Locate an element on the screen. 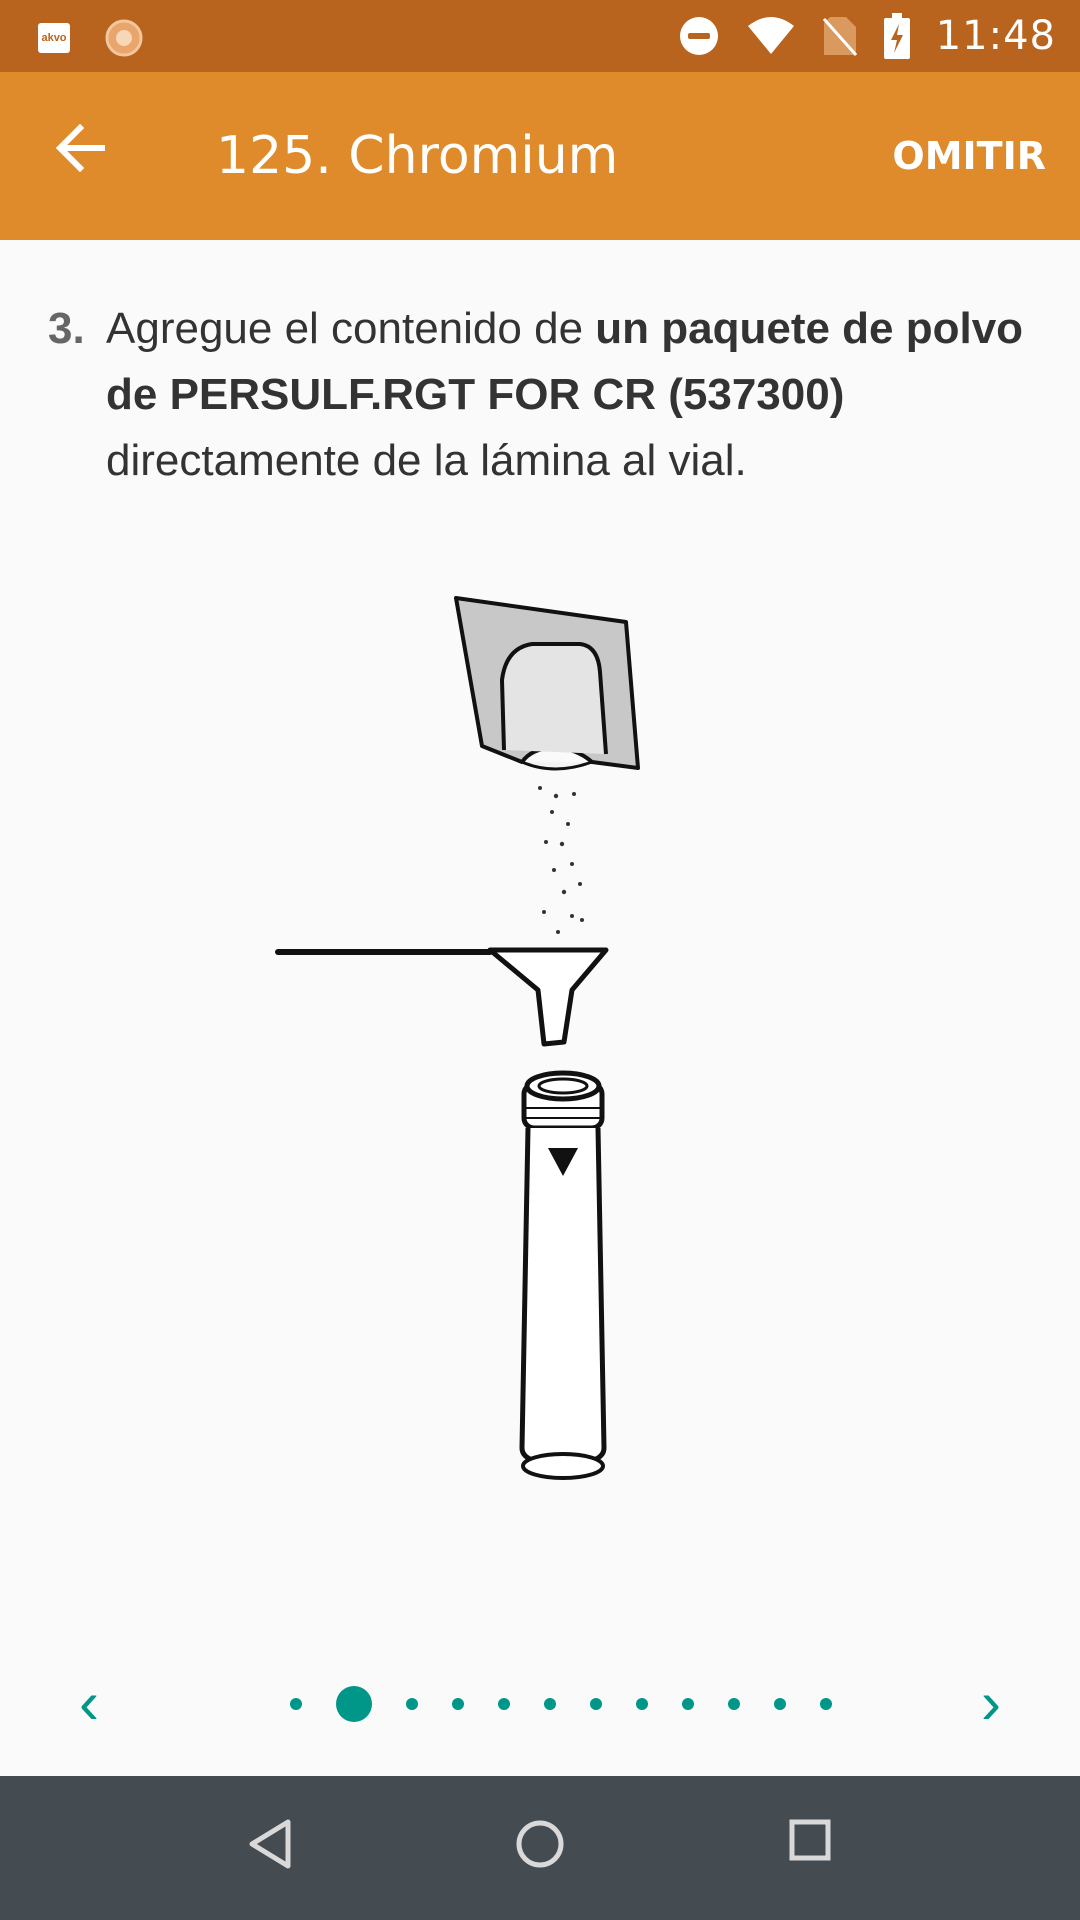 This screenshot has width=1080, height=1920. page-title: 125. Chromium is located at coordinates (417, 156).